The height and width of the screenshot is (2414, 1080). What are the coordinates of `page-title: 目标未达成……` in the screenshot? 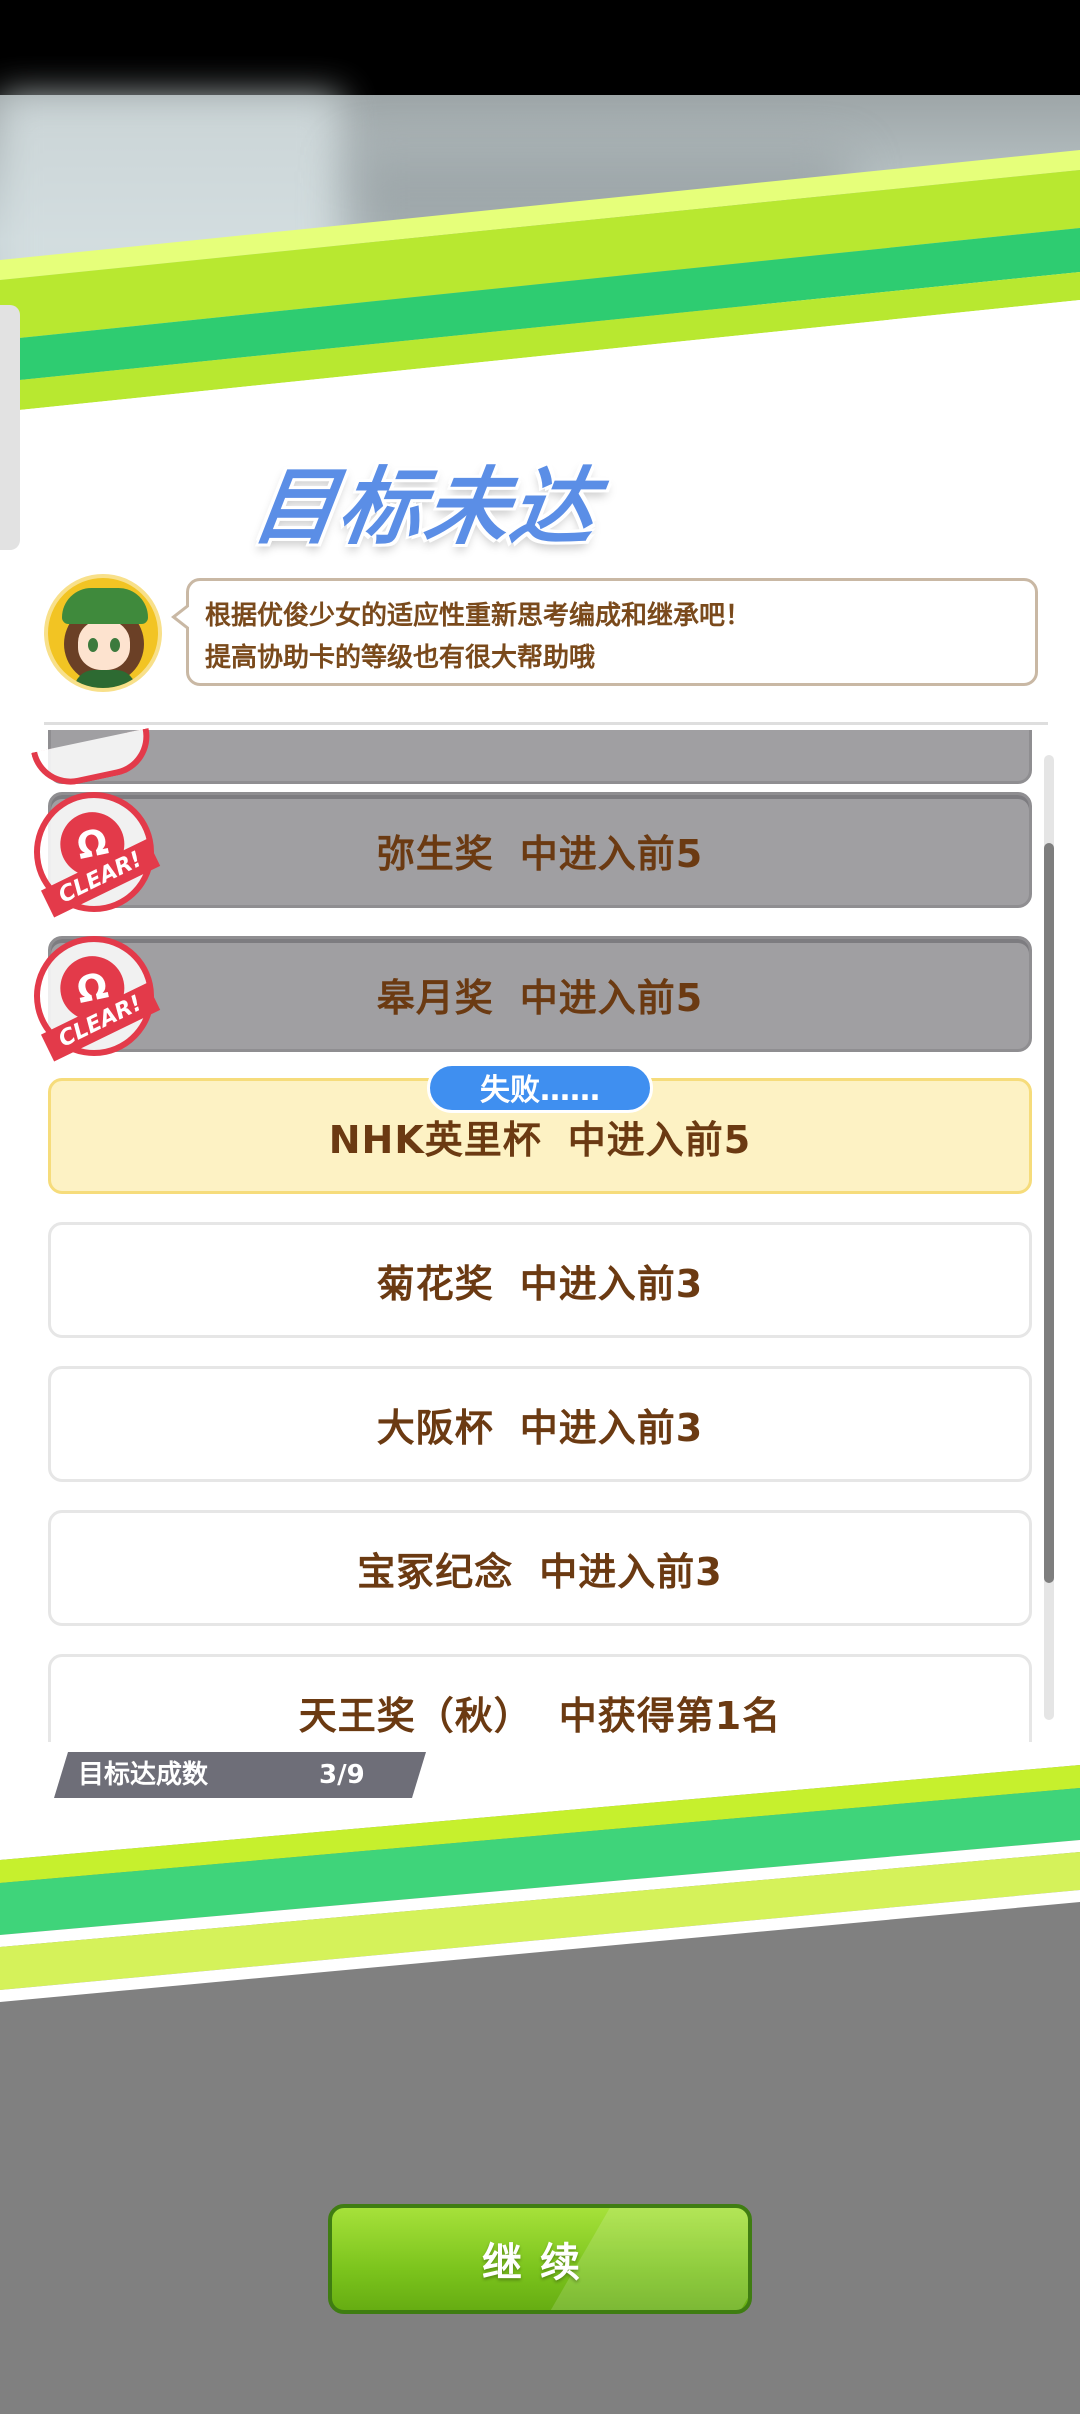 It's located at (417, 567).